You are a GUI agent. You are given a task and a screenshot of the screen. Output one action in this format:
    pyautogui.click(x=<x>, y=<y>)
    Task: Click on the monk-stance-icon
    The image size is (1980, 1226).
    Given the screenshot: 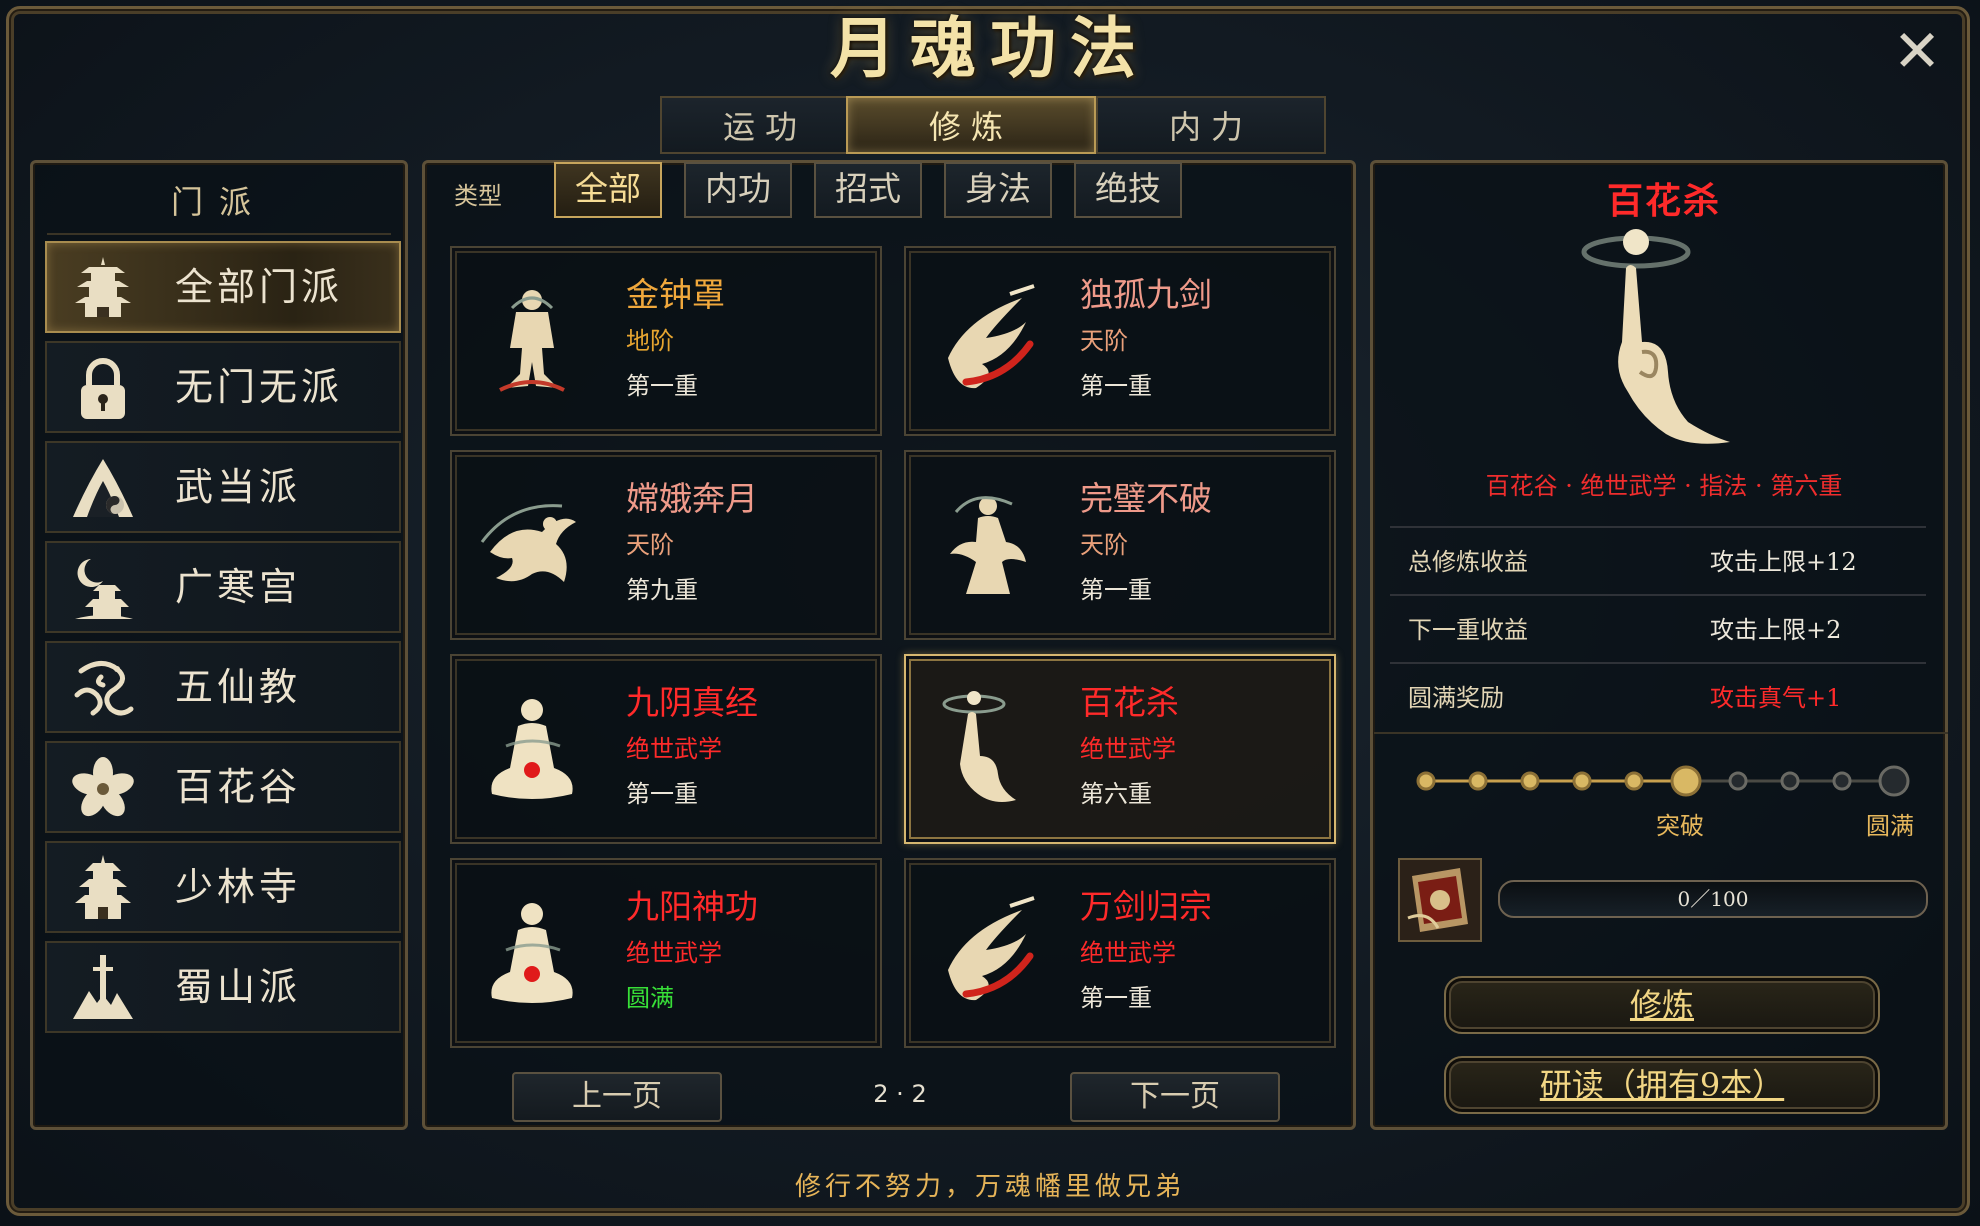 What is the action you would take?
    pyautogui.click(x=532, y=341)
    